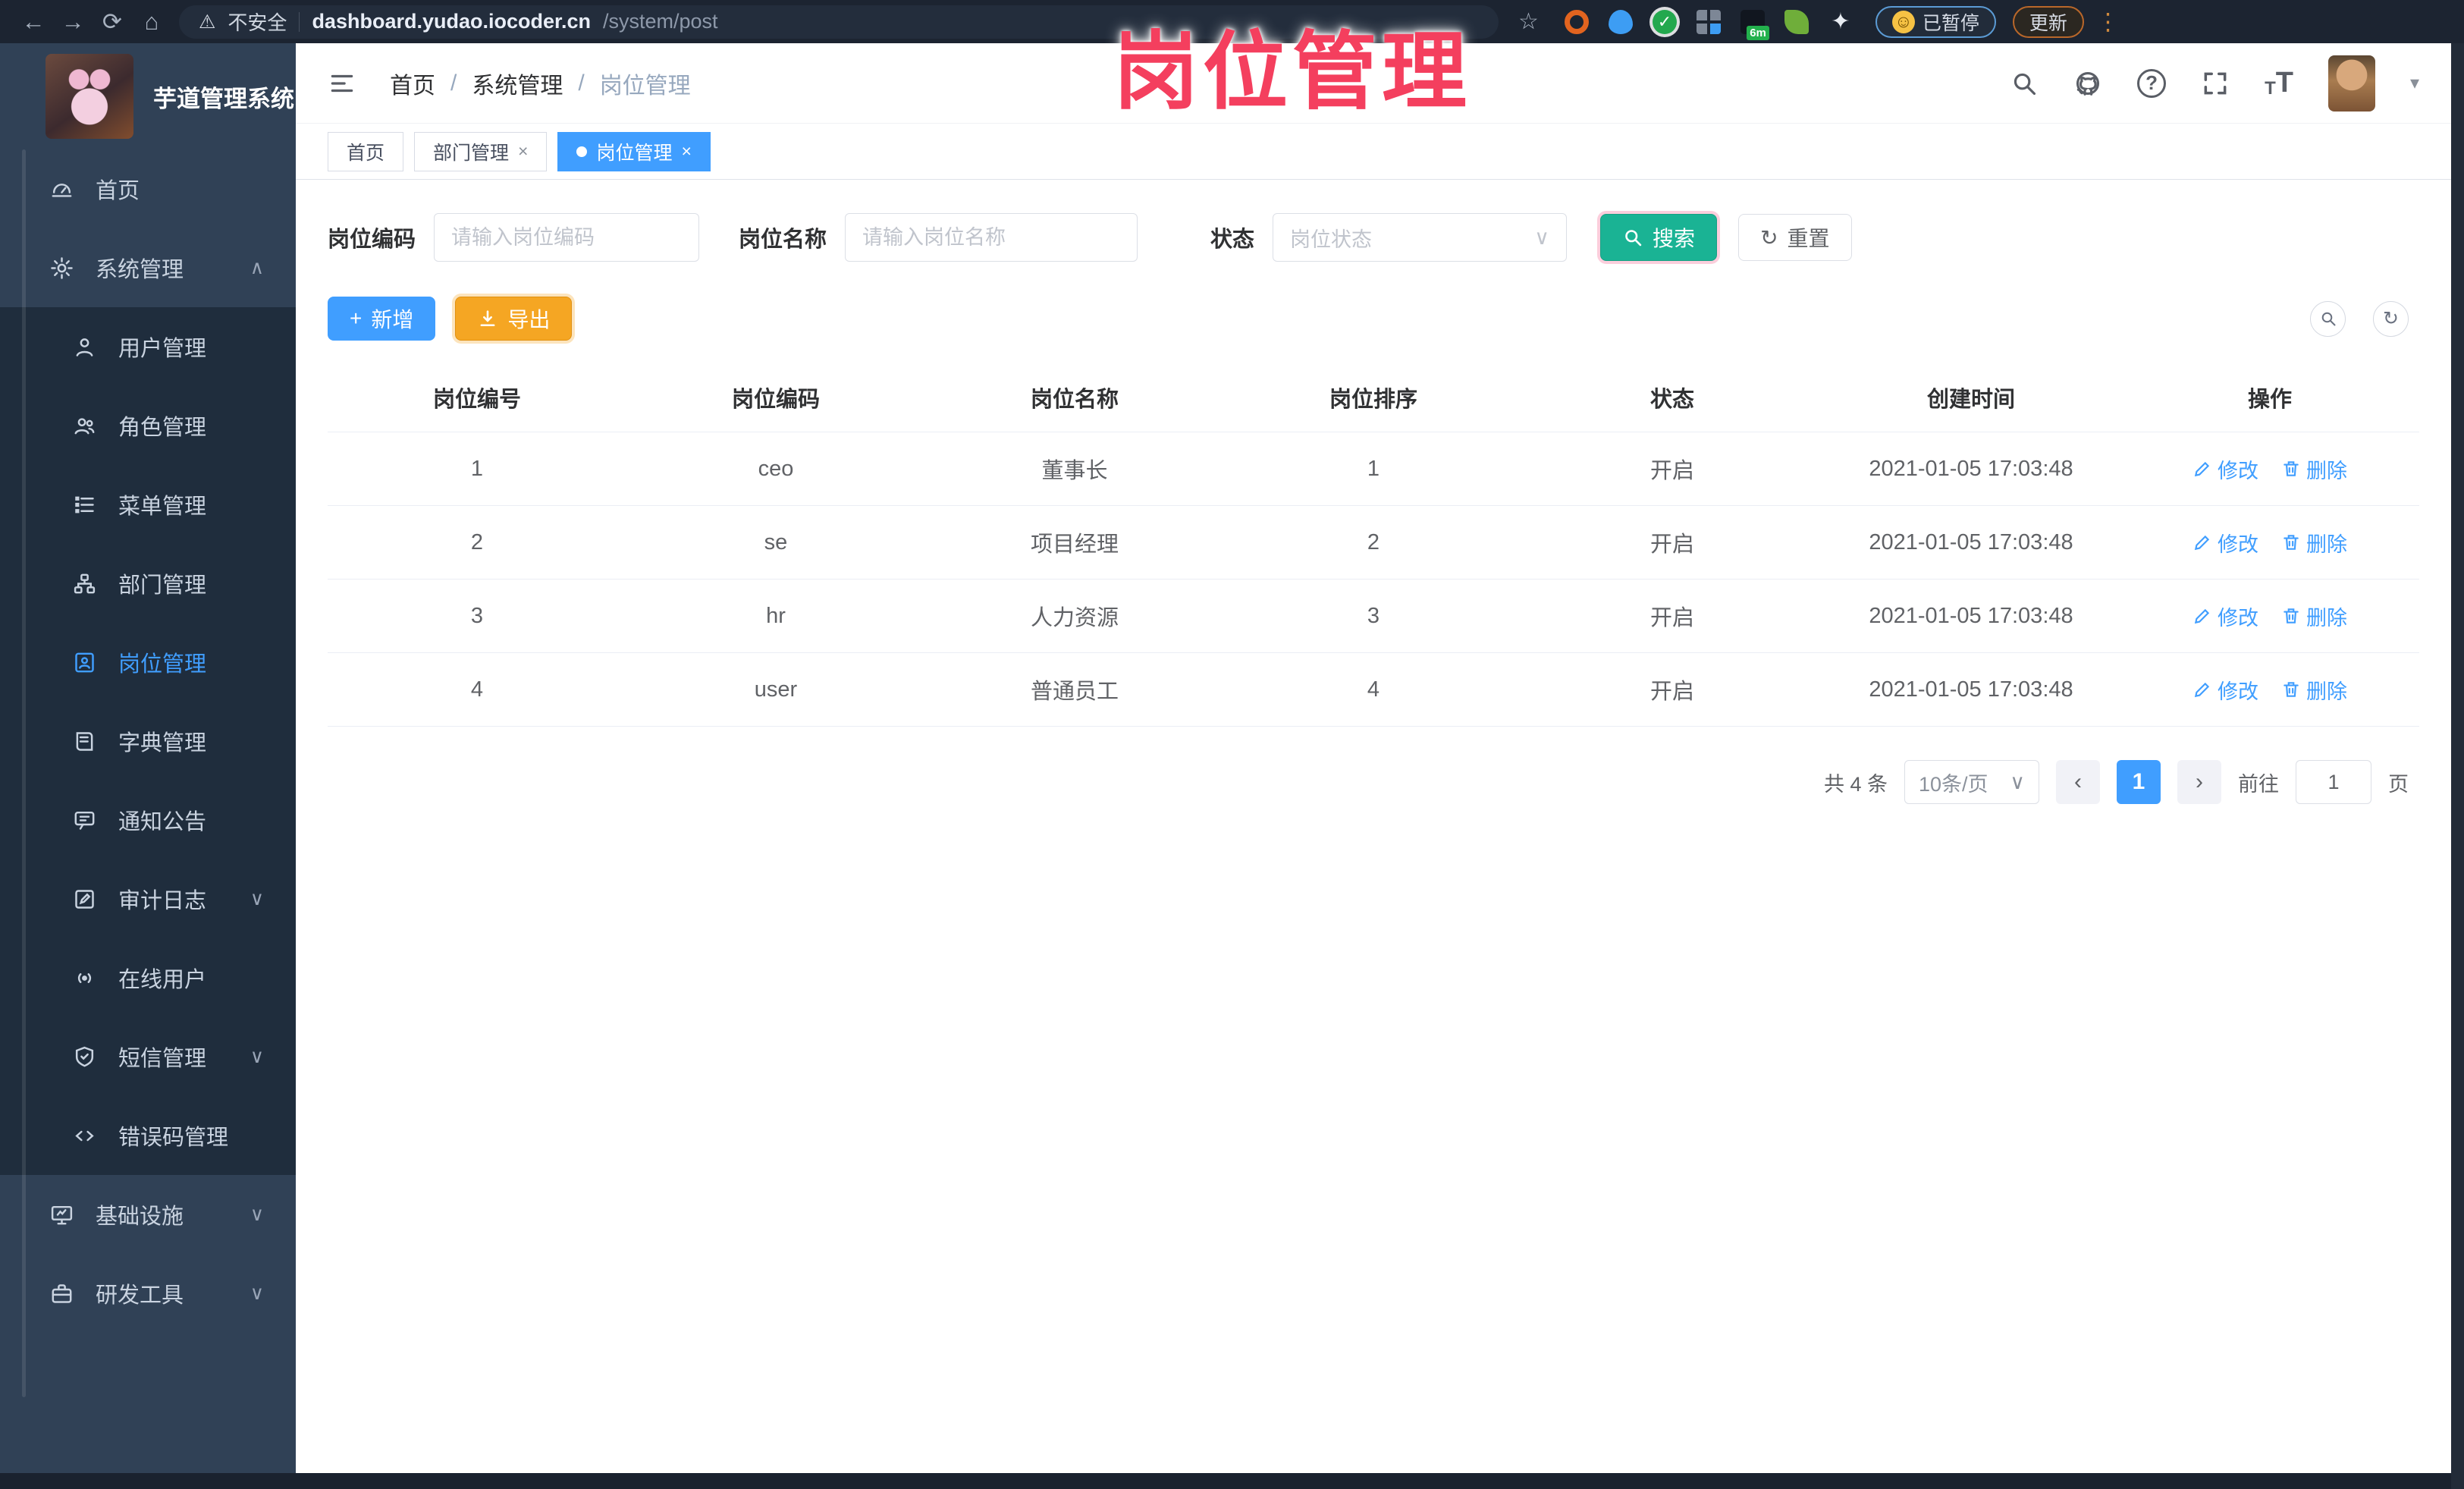  I want to click on prev-page-button: ‹, so click(2078, 782).